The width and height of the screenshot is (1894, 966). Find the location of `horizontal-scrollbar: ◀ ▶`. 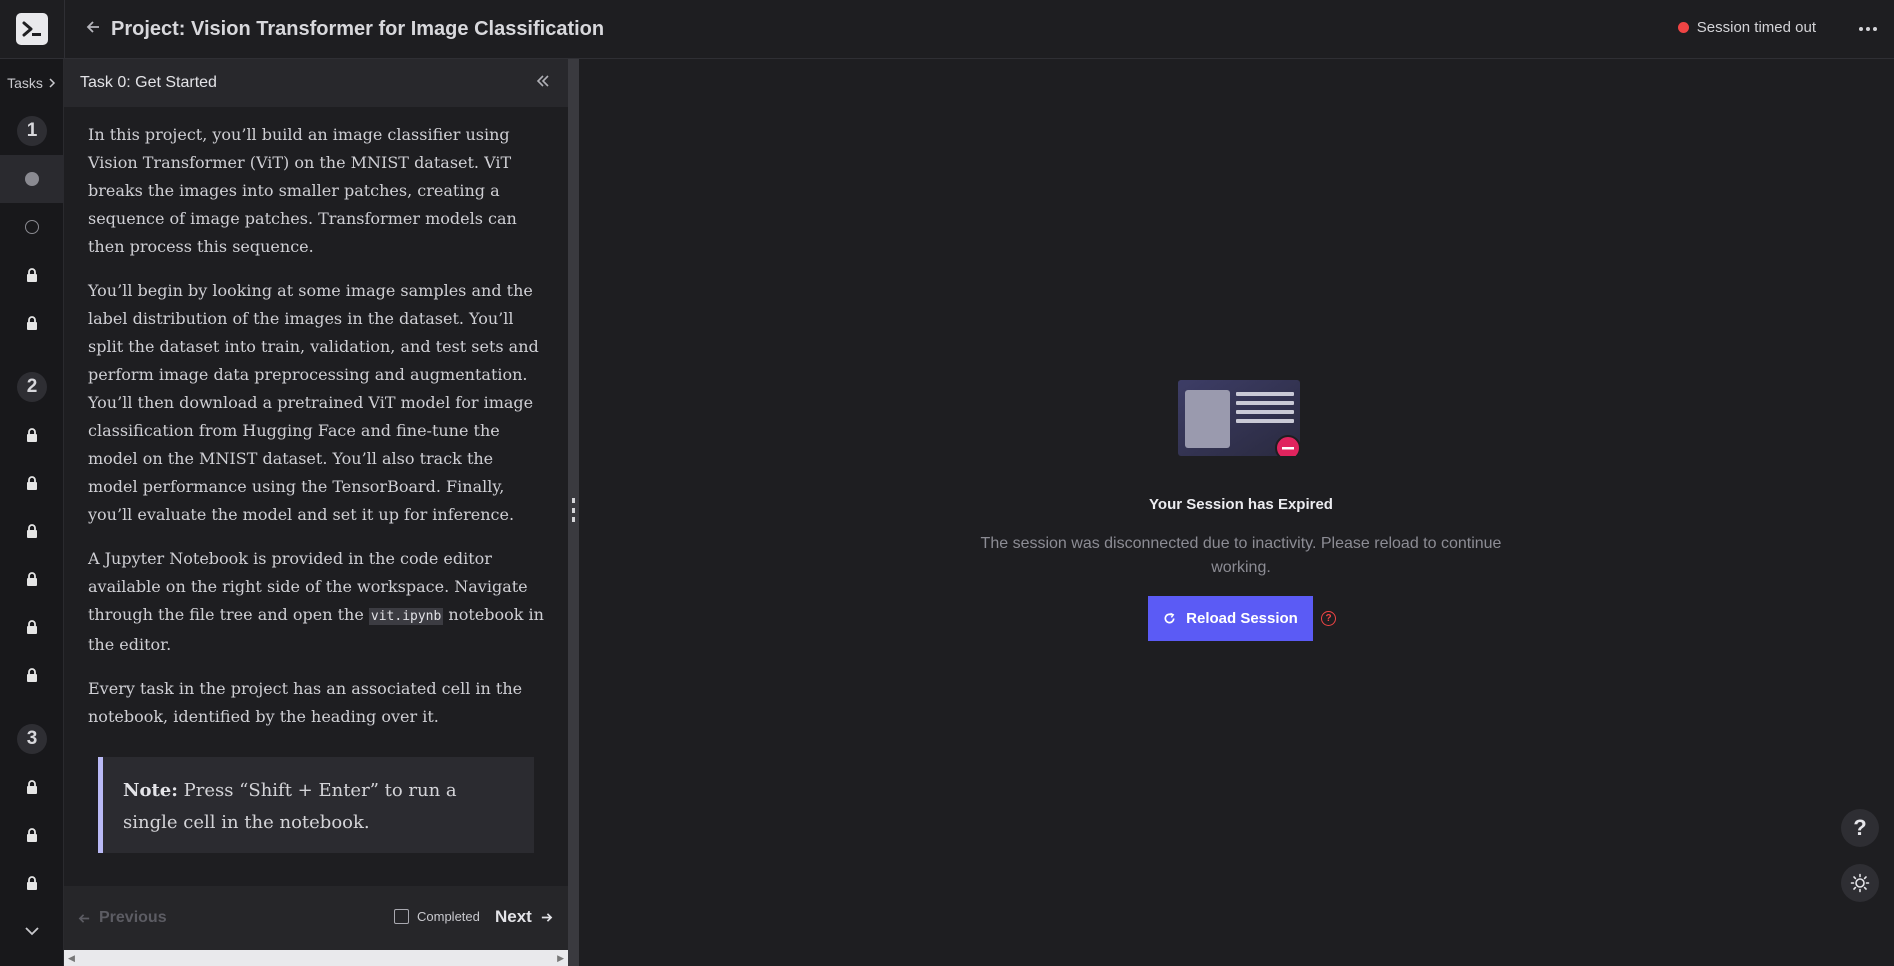

horizontal-scrollbar: ◀ ▶ is located at coordinates (316, 958).